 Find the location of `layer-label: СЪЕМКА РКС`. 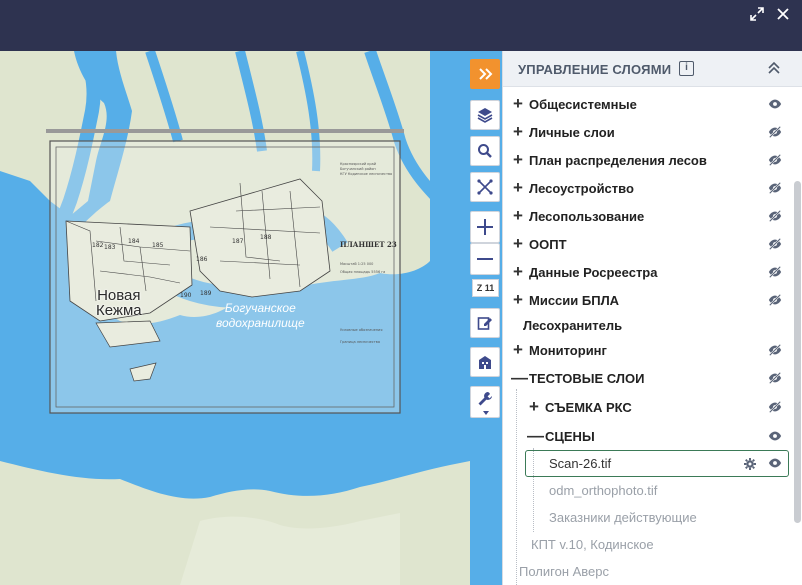

layer-label: СЪЕМКА РКС is located at coordinates (588, 407).